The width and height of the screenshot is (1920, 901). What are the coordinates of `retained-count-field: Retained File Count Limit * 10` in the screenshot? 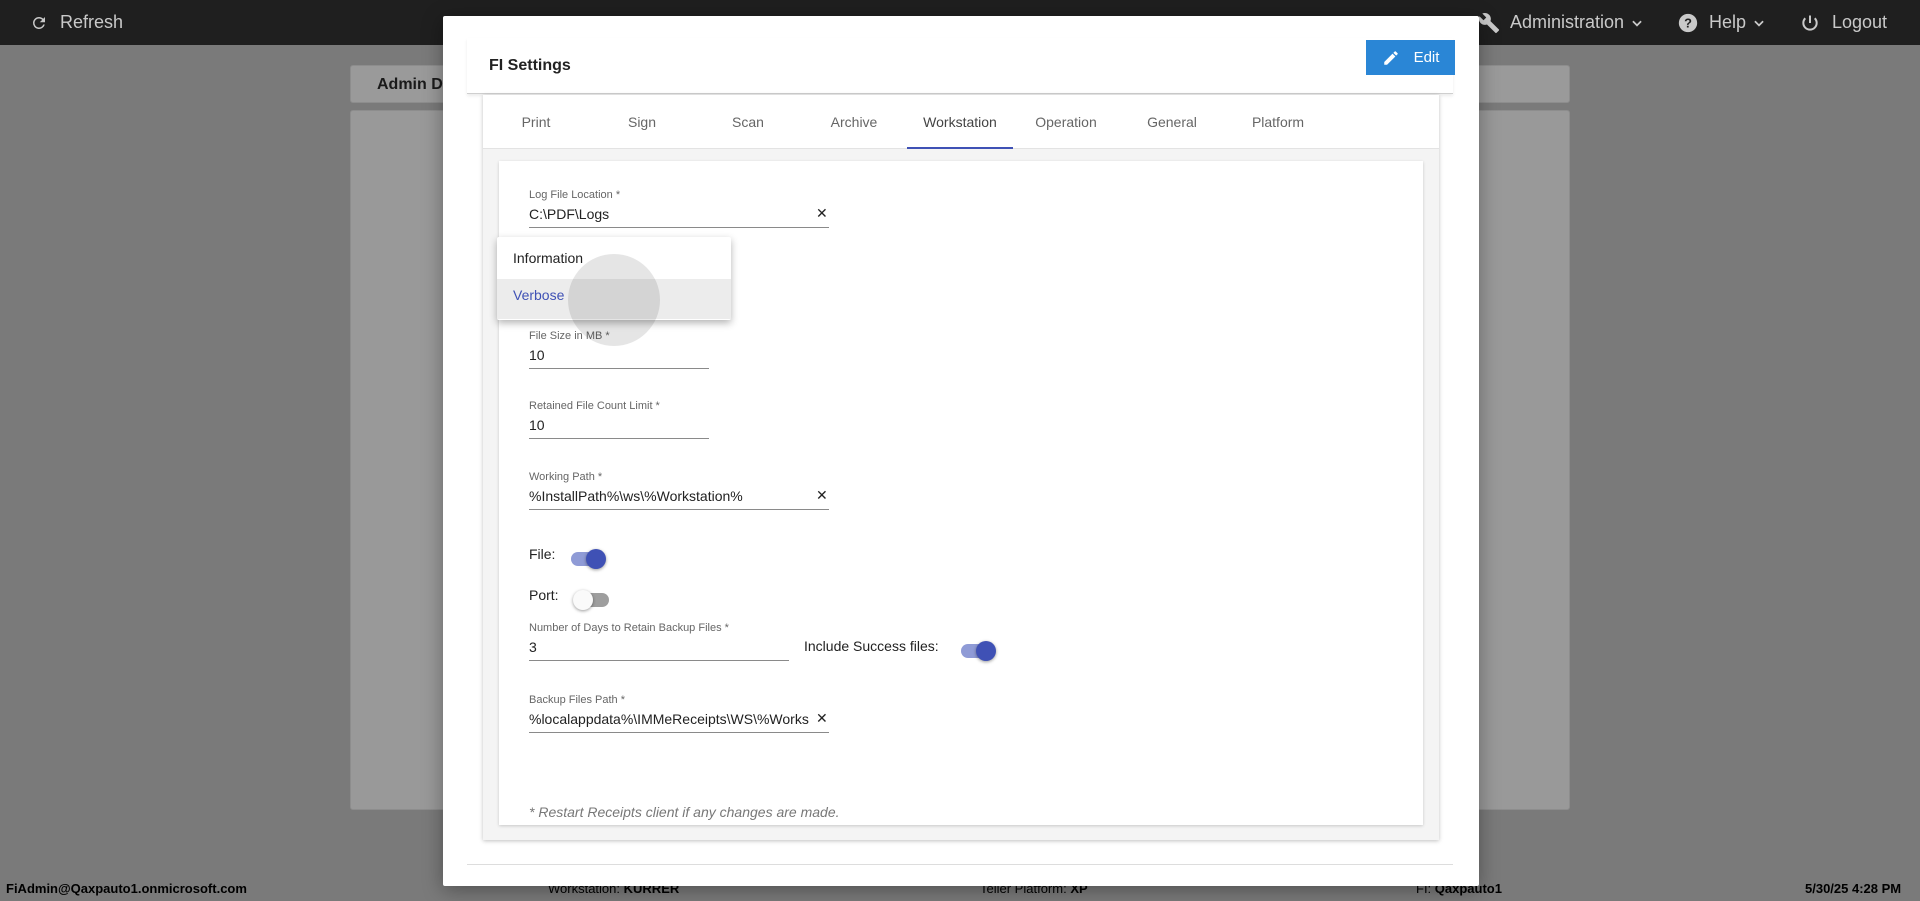 It's located at (619, 420).